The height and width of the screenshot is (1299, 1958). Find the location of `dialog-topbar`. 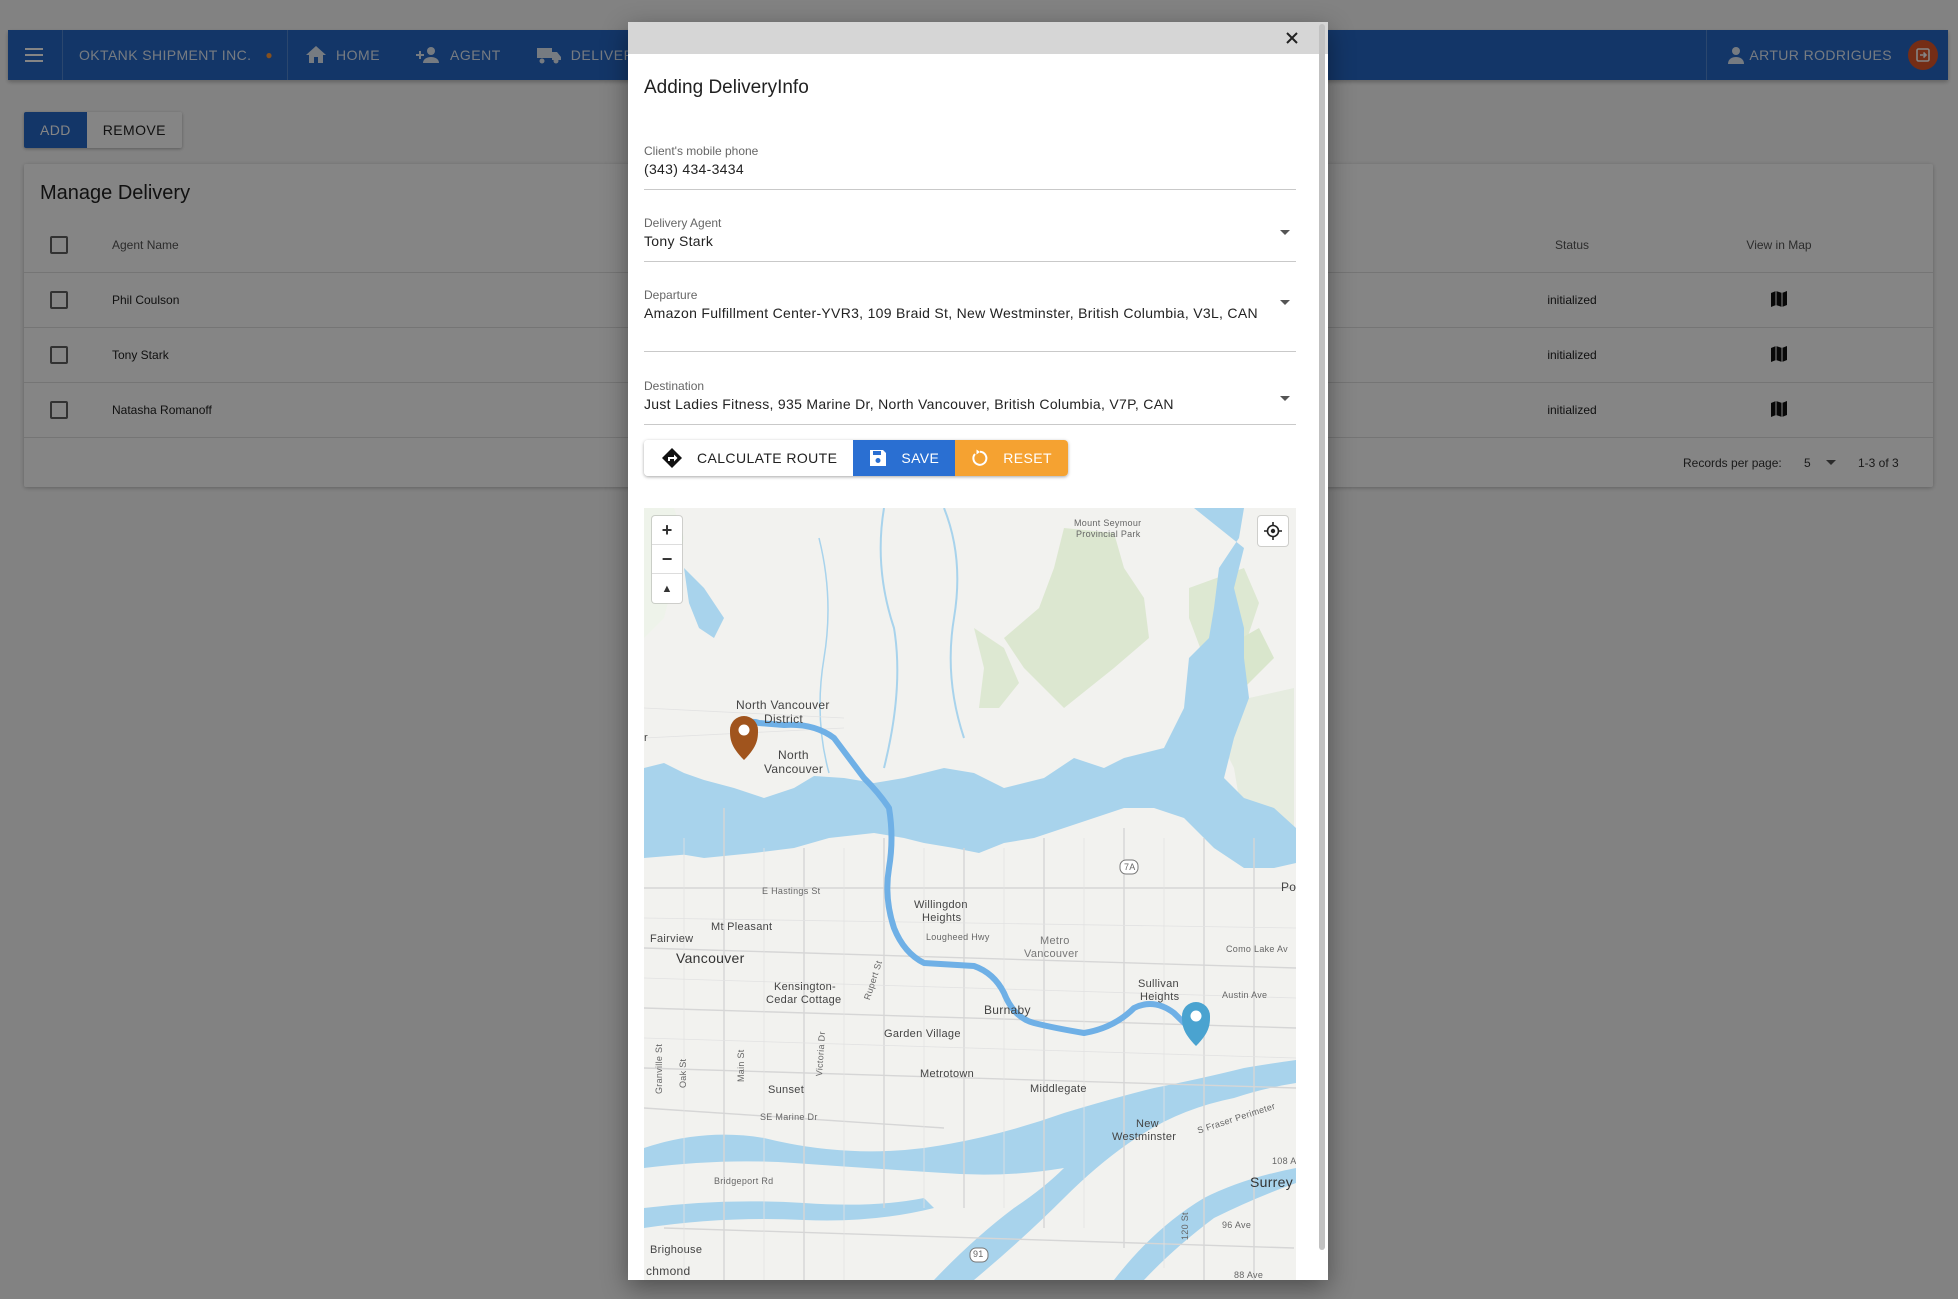

dialog-topbar is located at coordinates (978, 38).